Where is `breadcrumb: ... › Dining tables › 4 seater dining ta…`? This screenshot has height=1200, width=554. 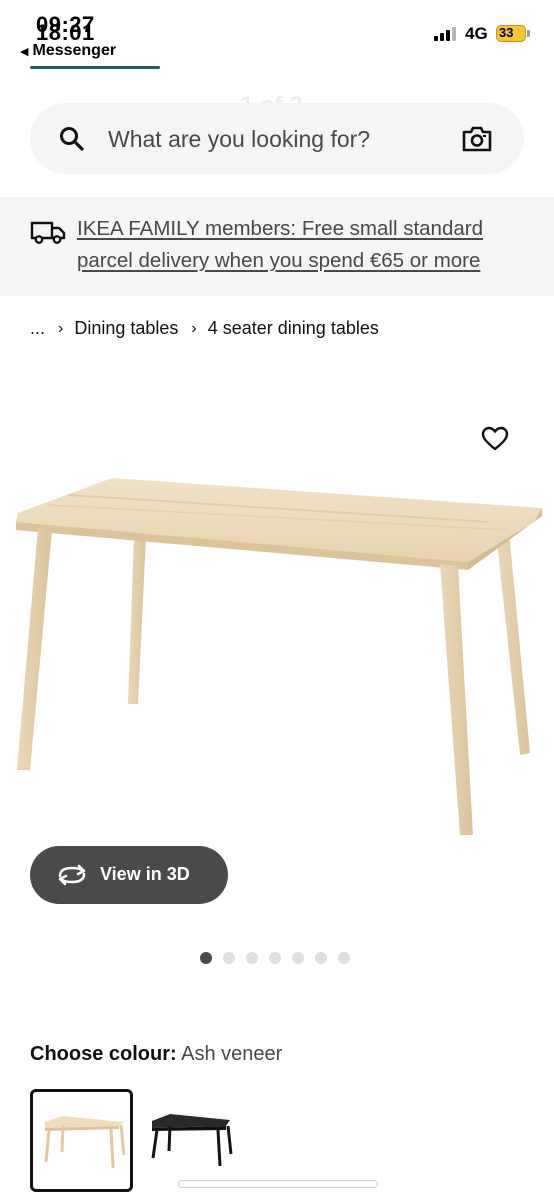 breadcrumb: ... › Dining tables › 4 seater dining ta… is located at coordinates (204, 328).